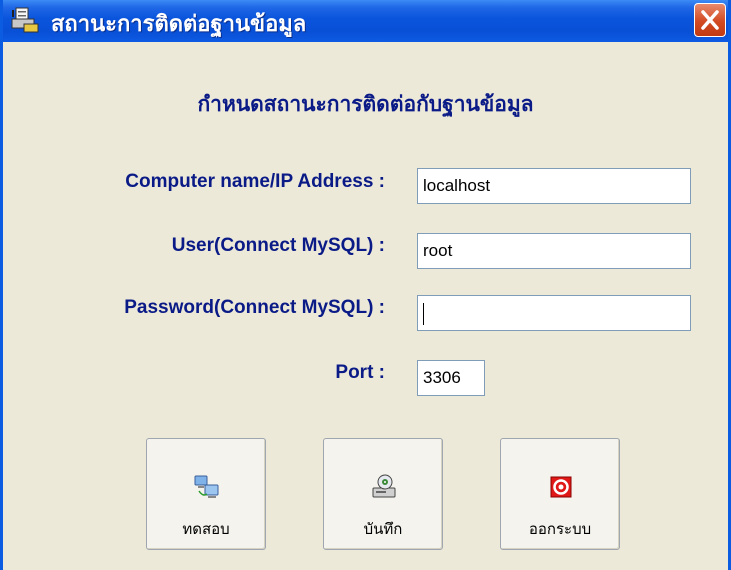  What do you see at coordinates (360, 372) in the screenshot?
I see `port-label: Port :` at bounding box center [360, 372].